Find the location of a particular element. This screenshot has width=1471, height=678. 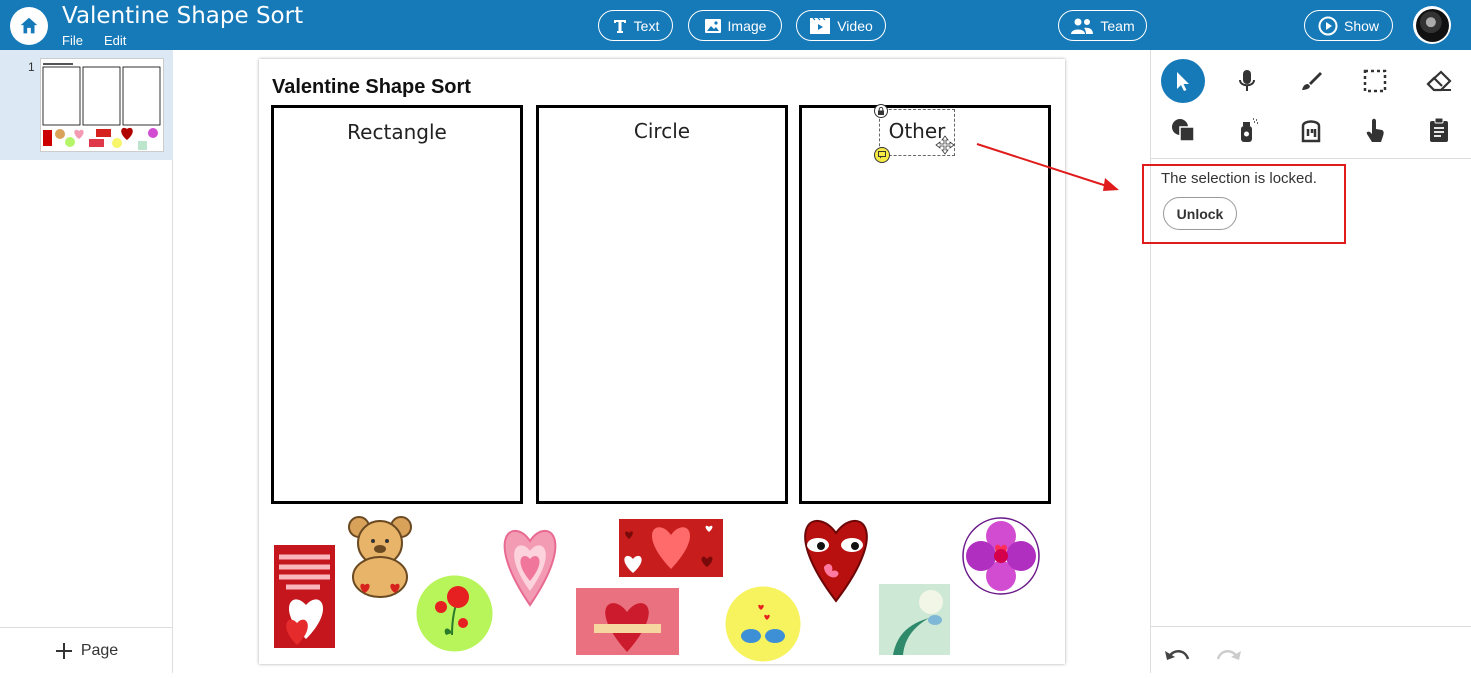

text-button: Text is located at coordinates (635, 25).